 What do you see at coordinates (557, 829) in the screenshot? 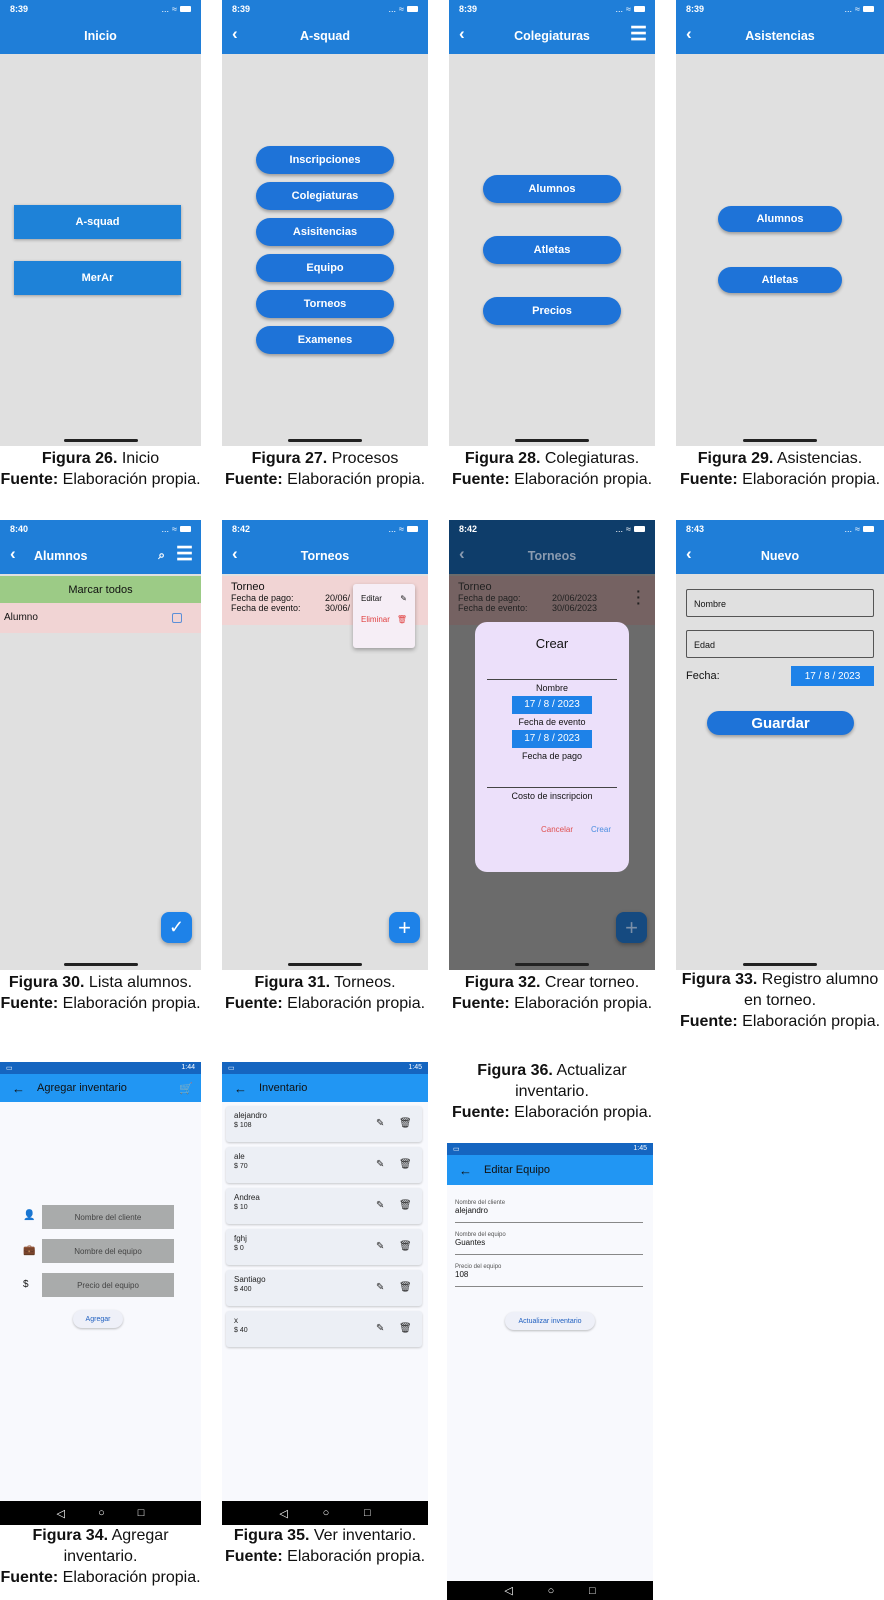
I see `cancel-button: Cancelar` at bounding box center [557, 829].